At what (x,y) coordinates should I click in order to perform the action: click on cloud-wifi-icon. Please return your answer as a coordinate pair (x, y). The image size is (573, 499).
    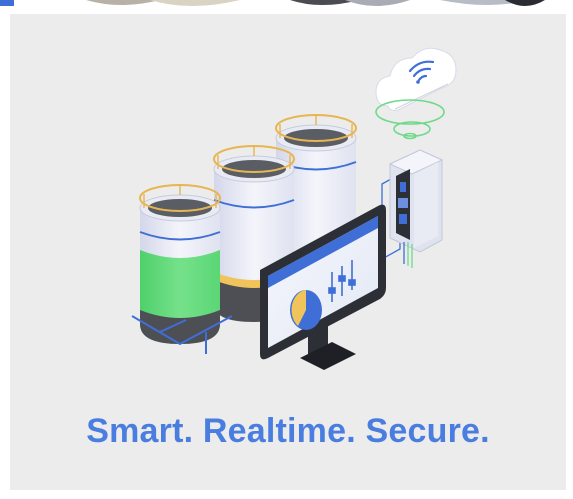
    Looking at the image, I should click on (416, 79).